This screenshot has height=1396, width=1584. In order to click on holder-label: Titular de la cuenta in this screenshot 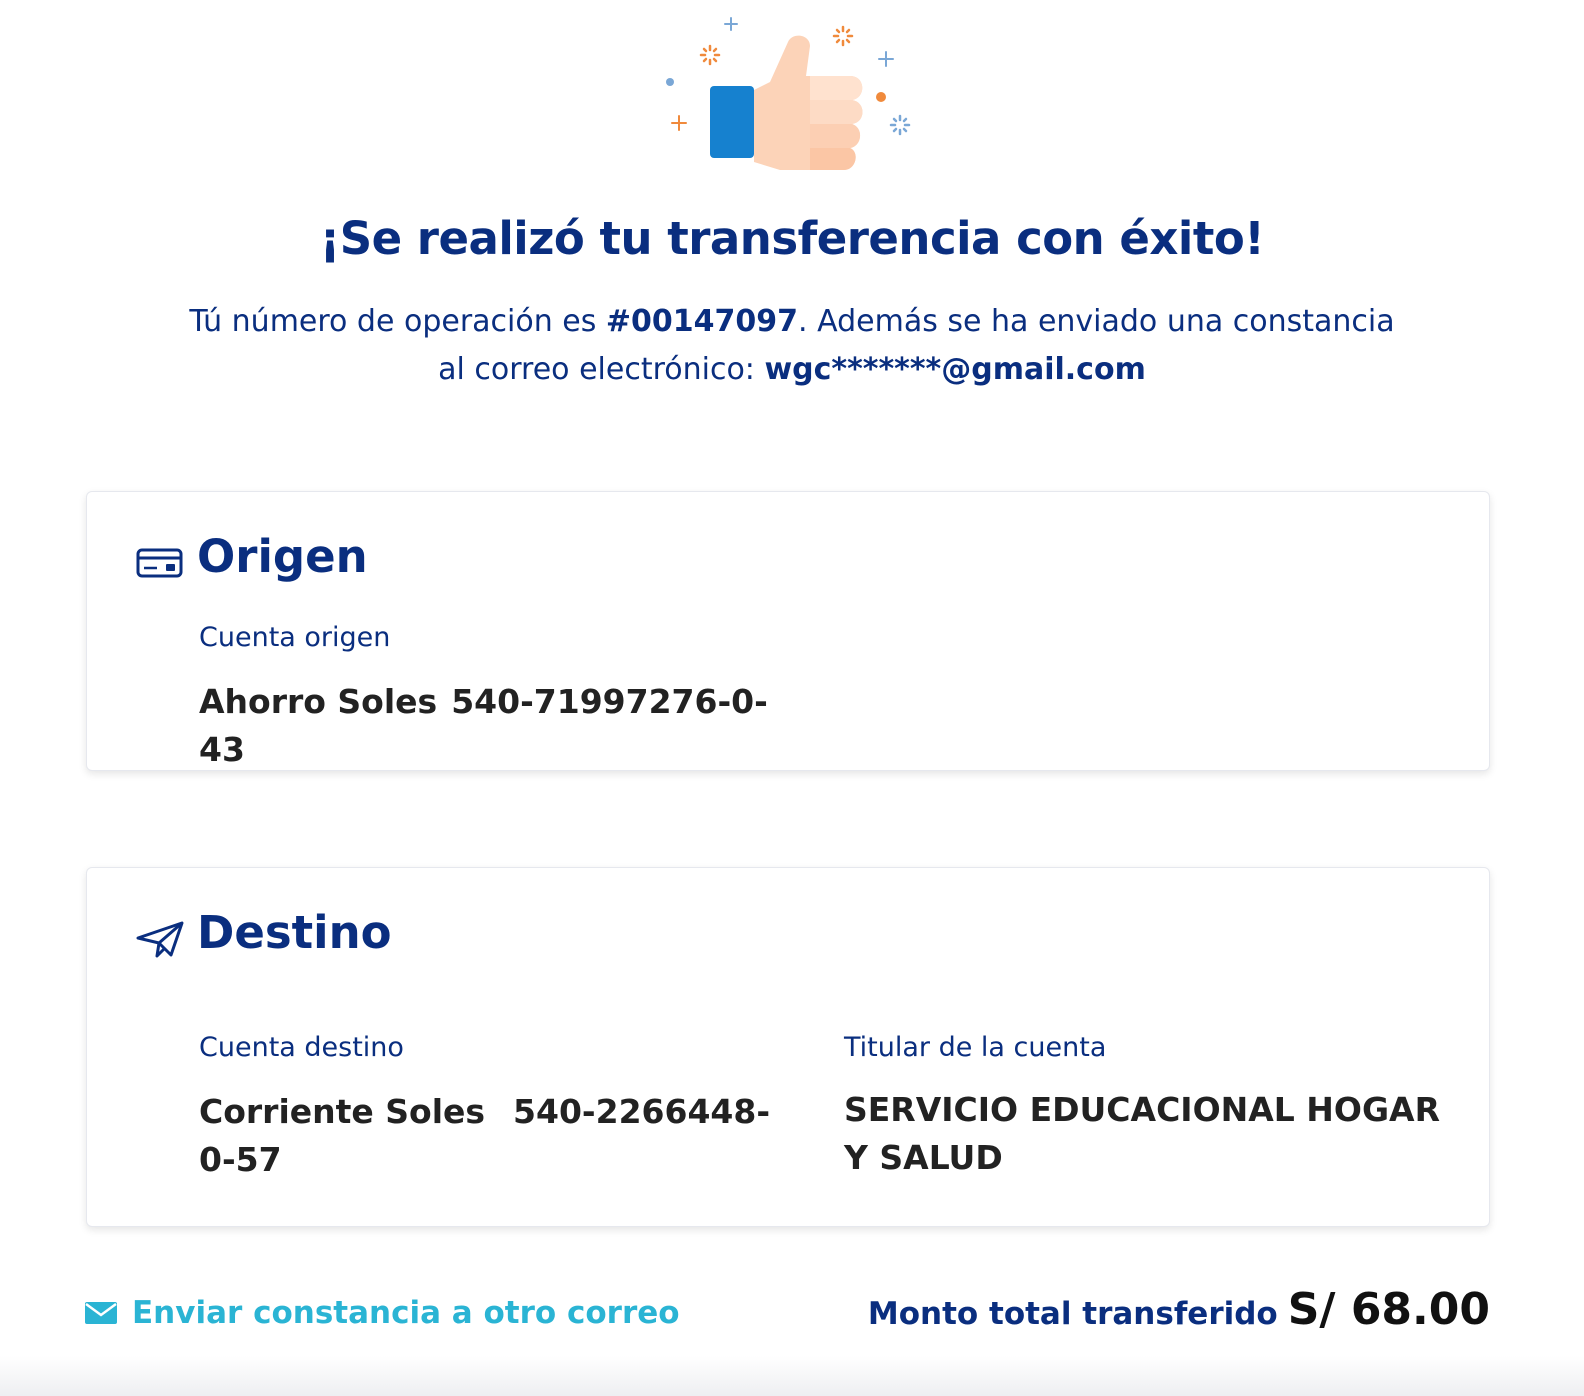, I will do `click(975, 1047)`.